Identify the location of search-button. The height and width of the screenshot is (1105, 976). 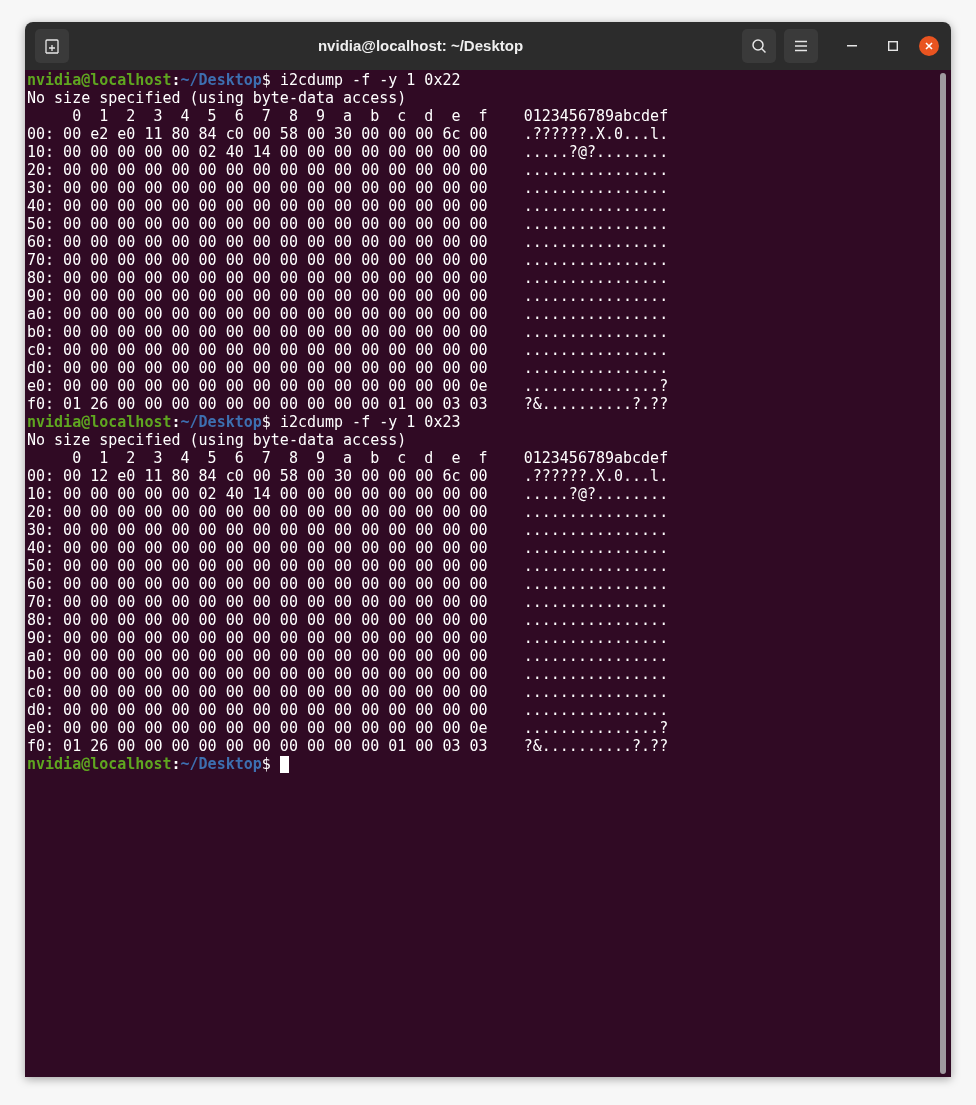
(759, 46).